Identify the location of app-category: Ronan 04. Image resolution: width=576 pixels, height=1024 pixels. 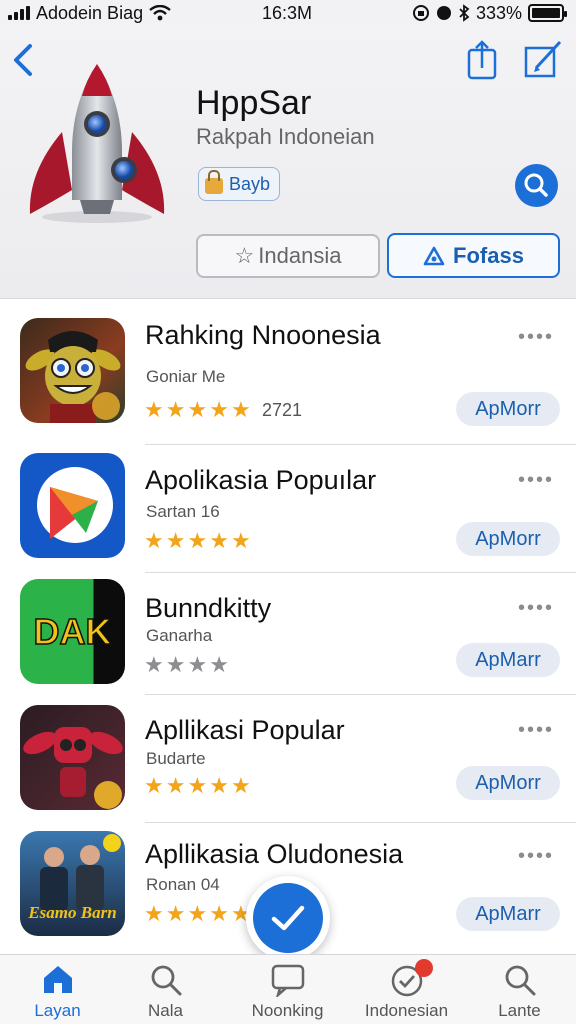
(183, 884).